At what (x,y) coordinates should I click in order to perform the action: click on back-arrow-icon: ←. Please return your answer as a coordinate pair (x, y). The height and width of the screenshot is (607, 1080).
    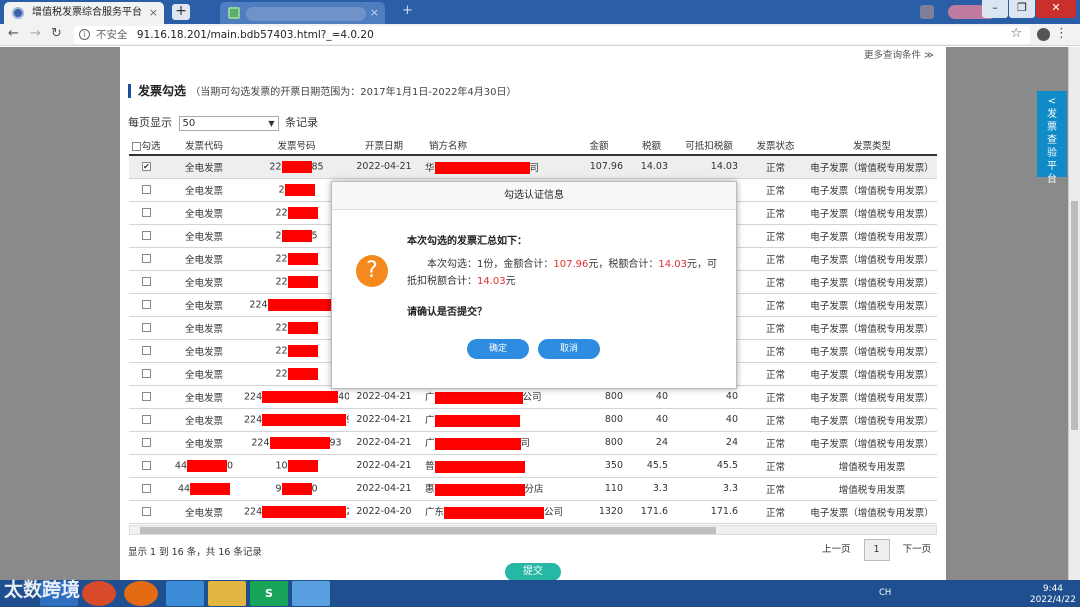
    Looking at the image, I should click on (13, 33).